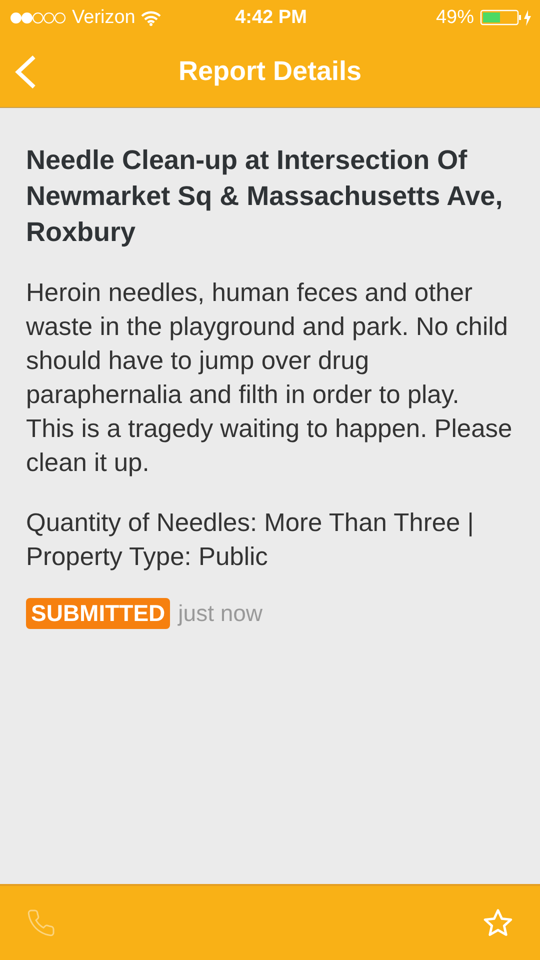 Image resolution: width=540 pixels, height=960 pixels. What do you see at coordinates (220, 613) in the screenshot?
I see `submitted-time: just now` at bounding box center [220, 613].